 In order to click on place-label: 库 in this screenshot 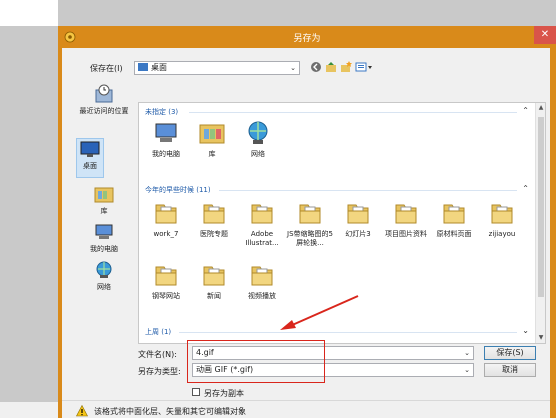, I will do `click(104, 211)`.